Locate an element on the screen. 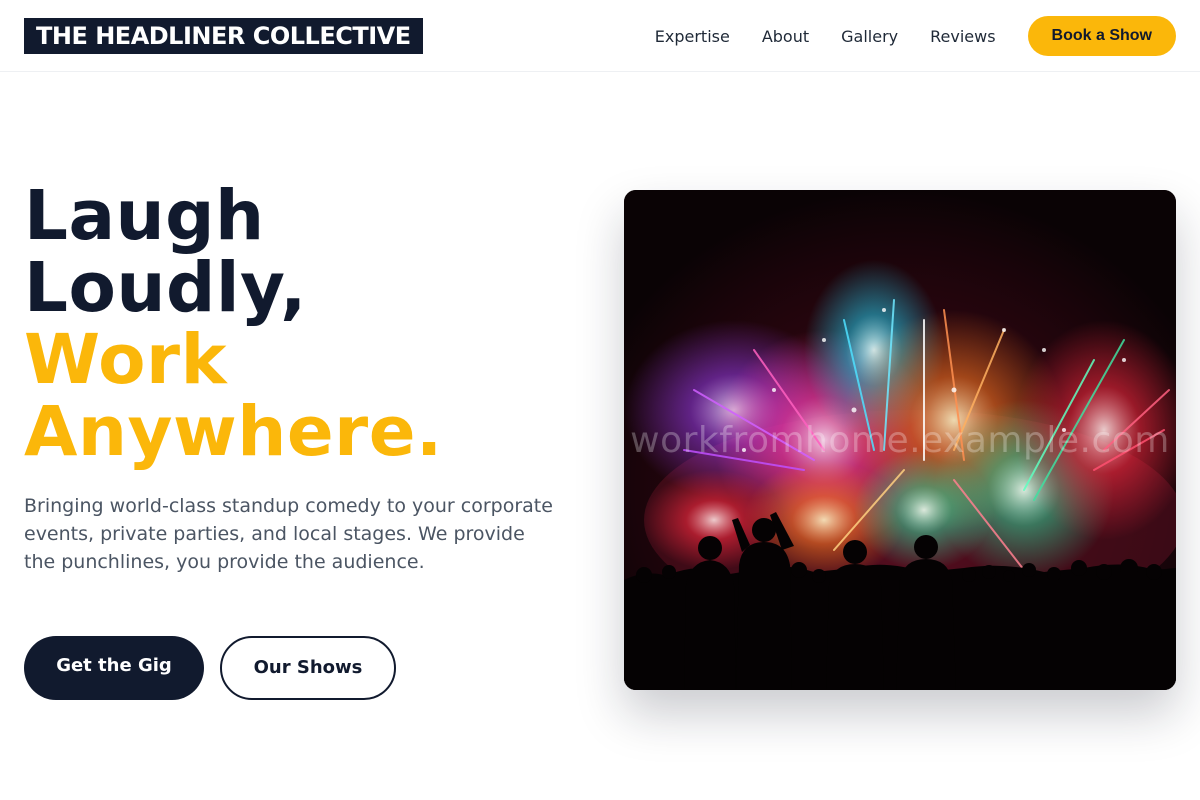 This screenshot has height=800, width=1200. our-shows-button: Our Shows is located at coordinates (308, 668).